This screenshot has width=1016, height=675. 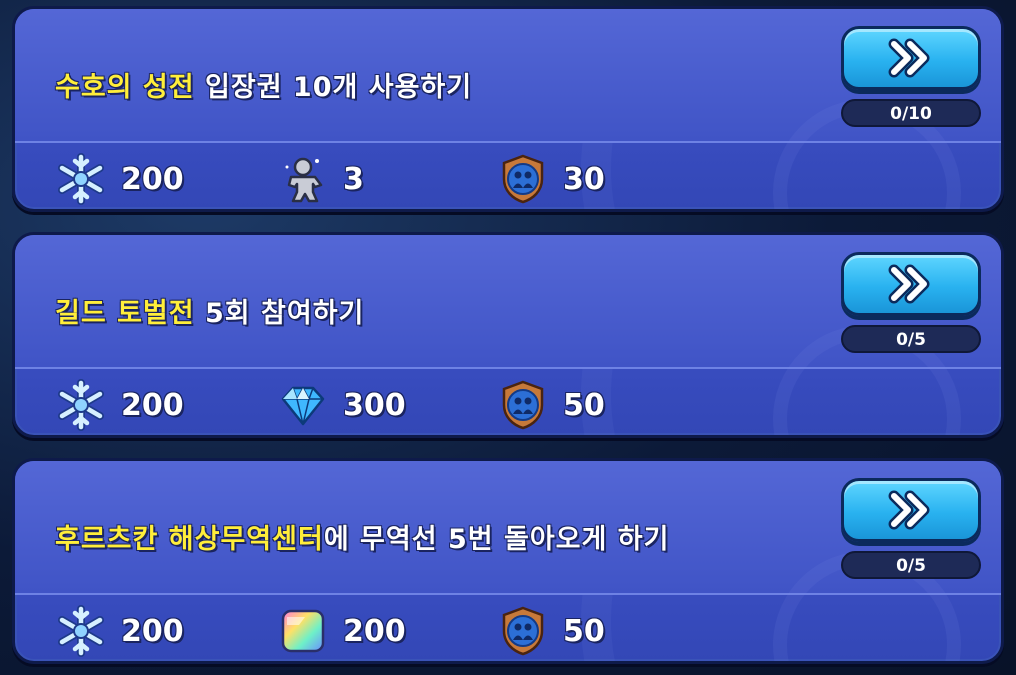 I want to click on reward-item: 30, so click(x=550, y=179).